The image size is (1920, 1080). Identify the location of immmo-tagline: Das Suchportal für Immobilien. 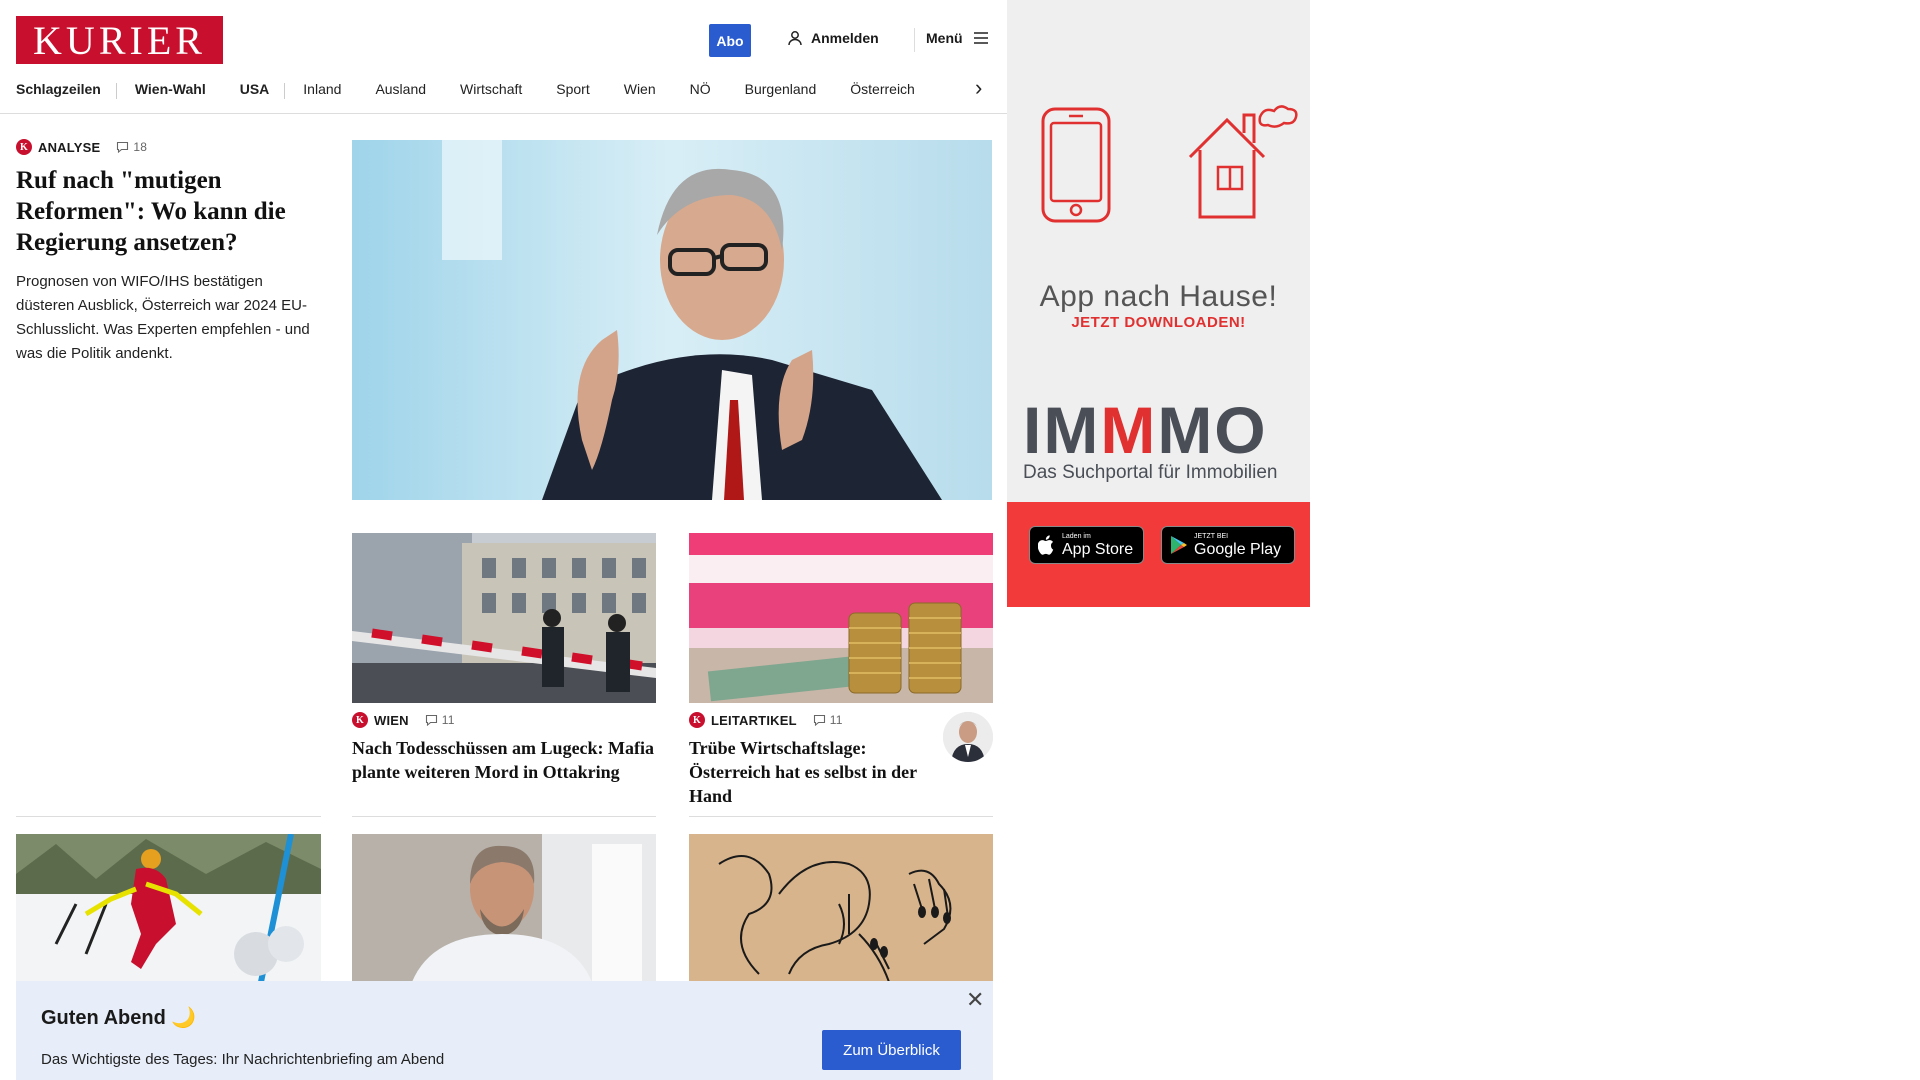
(1150, 472).